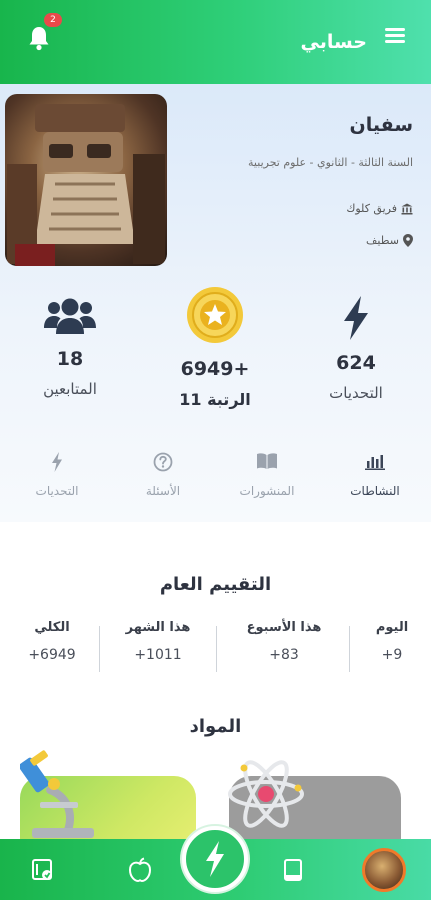 This screenshot has height=900, width=431. What do you see at coordinates (39, 38) in the screenshot?
I see `bell-icon` at bounding box center [39, 38].